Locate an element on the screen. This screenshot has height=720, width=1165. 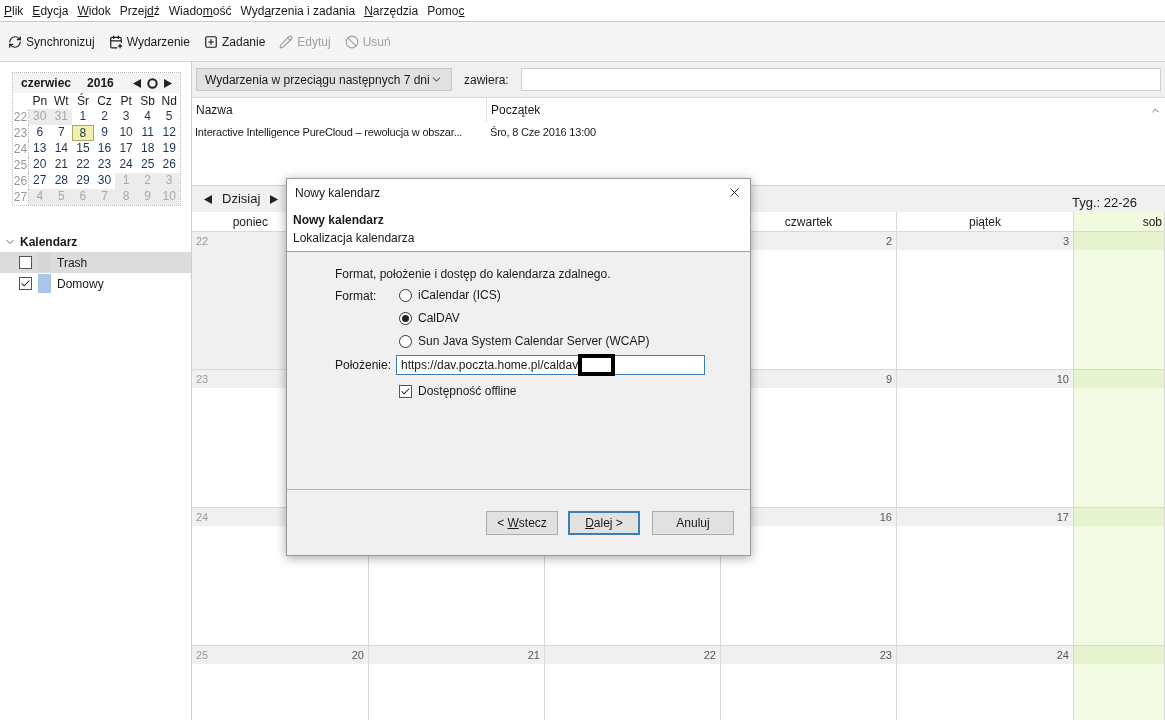
weekday-label: Wt is located at coordinates (61, 101).